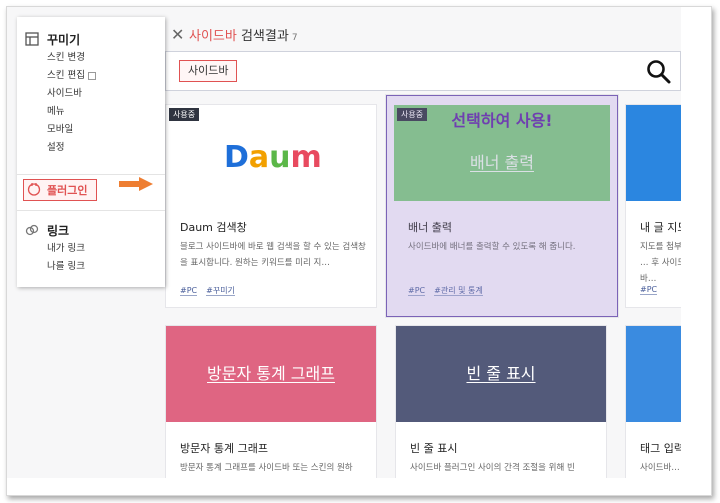  I want to click on link-icon, so click(32, 230).